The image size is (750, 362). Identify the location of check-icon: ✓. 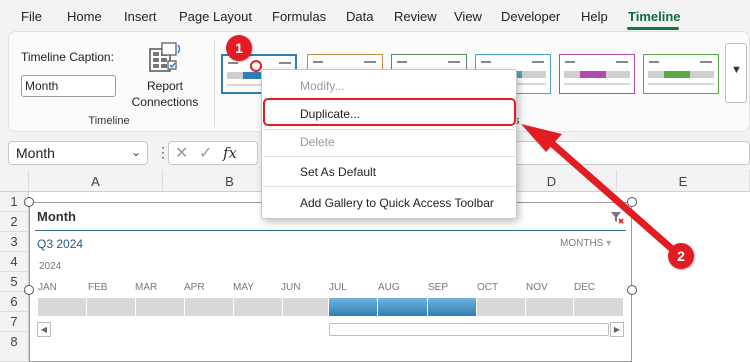
(205, 153).